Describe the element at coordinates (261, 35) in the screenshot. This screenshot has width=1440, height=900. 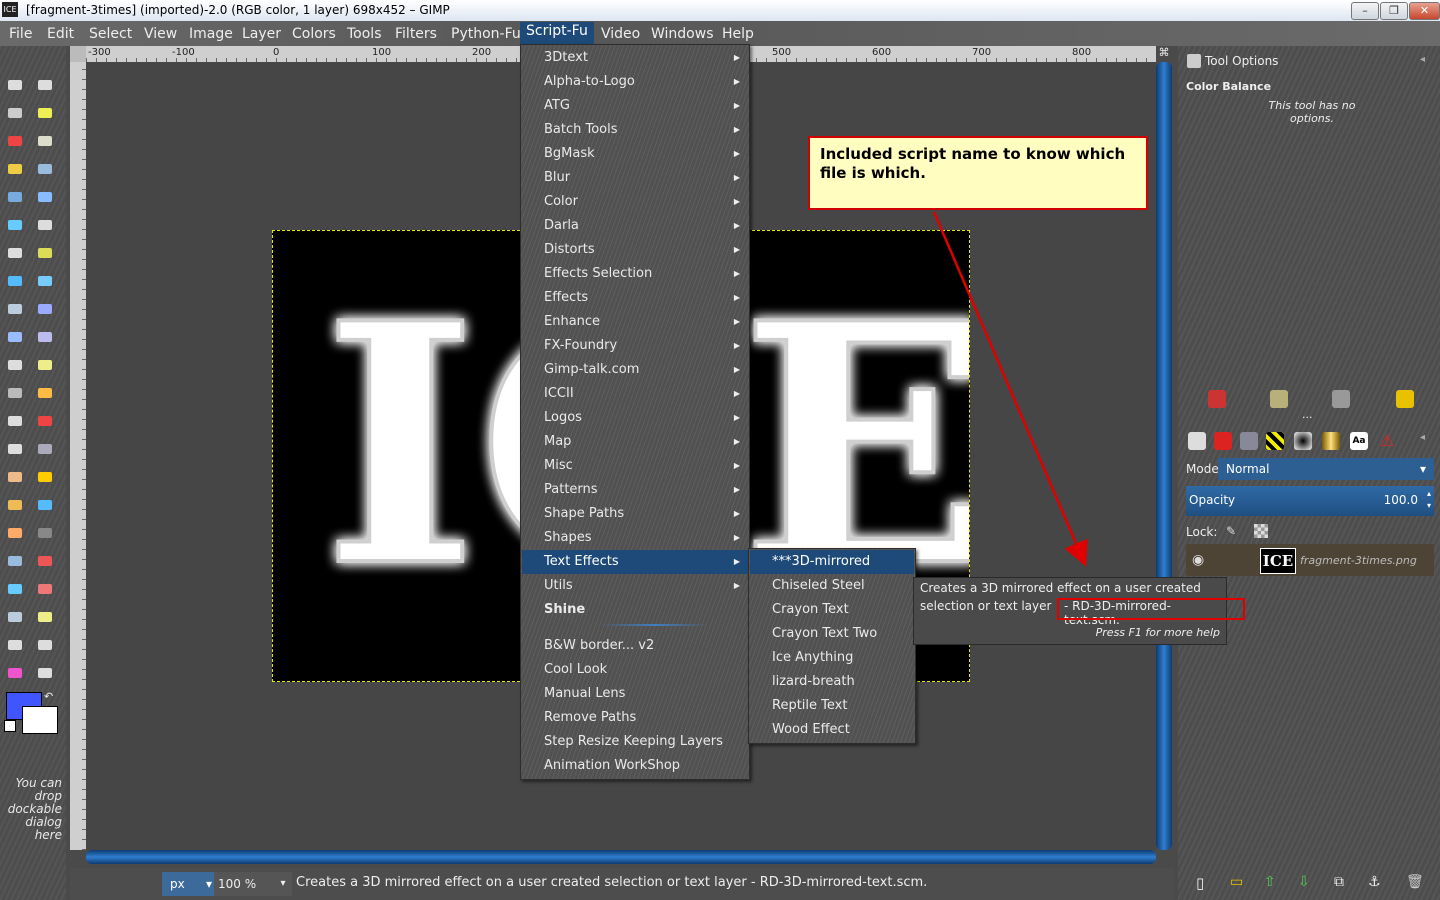
I see `menu-layer: Layer` at that location.